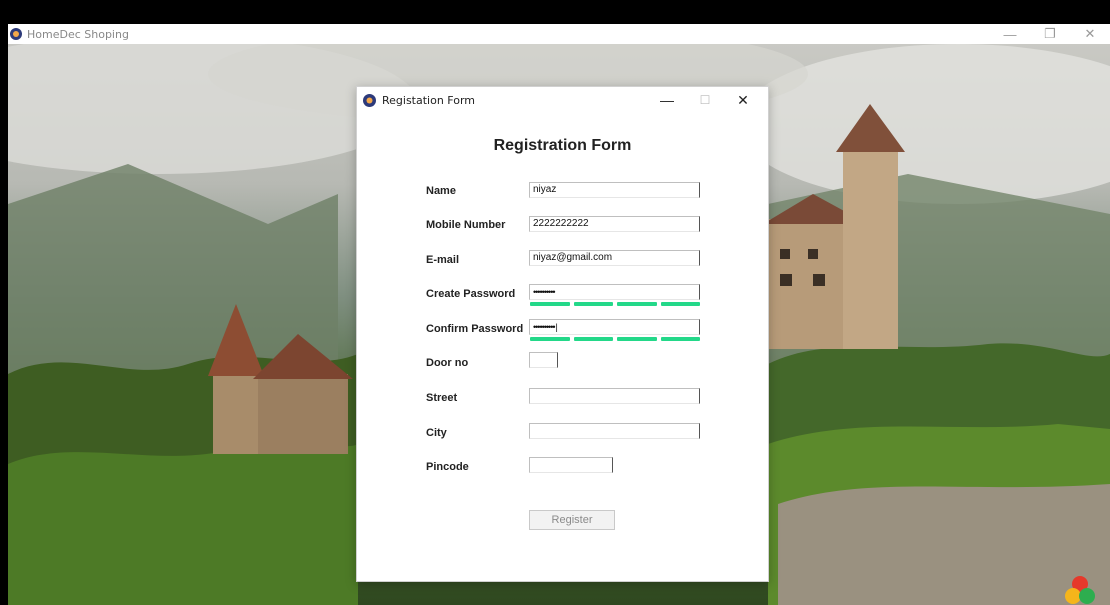 Image resolution: width=1110 pixels, height=605 pixels. I want to click on create-password-field: ••••••••••, so click(614, 292).